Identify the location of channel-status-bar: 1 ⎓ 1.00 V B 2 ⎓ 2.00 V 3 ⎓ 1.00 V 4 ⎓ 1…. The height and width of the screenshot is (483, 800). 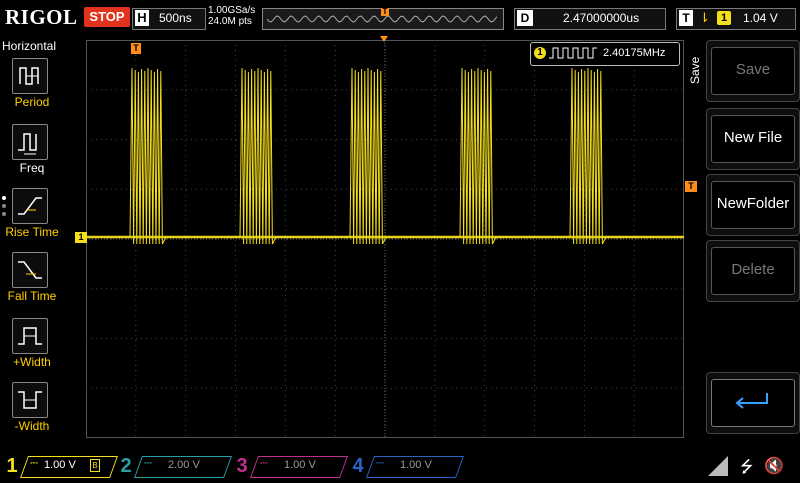
(400, 466).